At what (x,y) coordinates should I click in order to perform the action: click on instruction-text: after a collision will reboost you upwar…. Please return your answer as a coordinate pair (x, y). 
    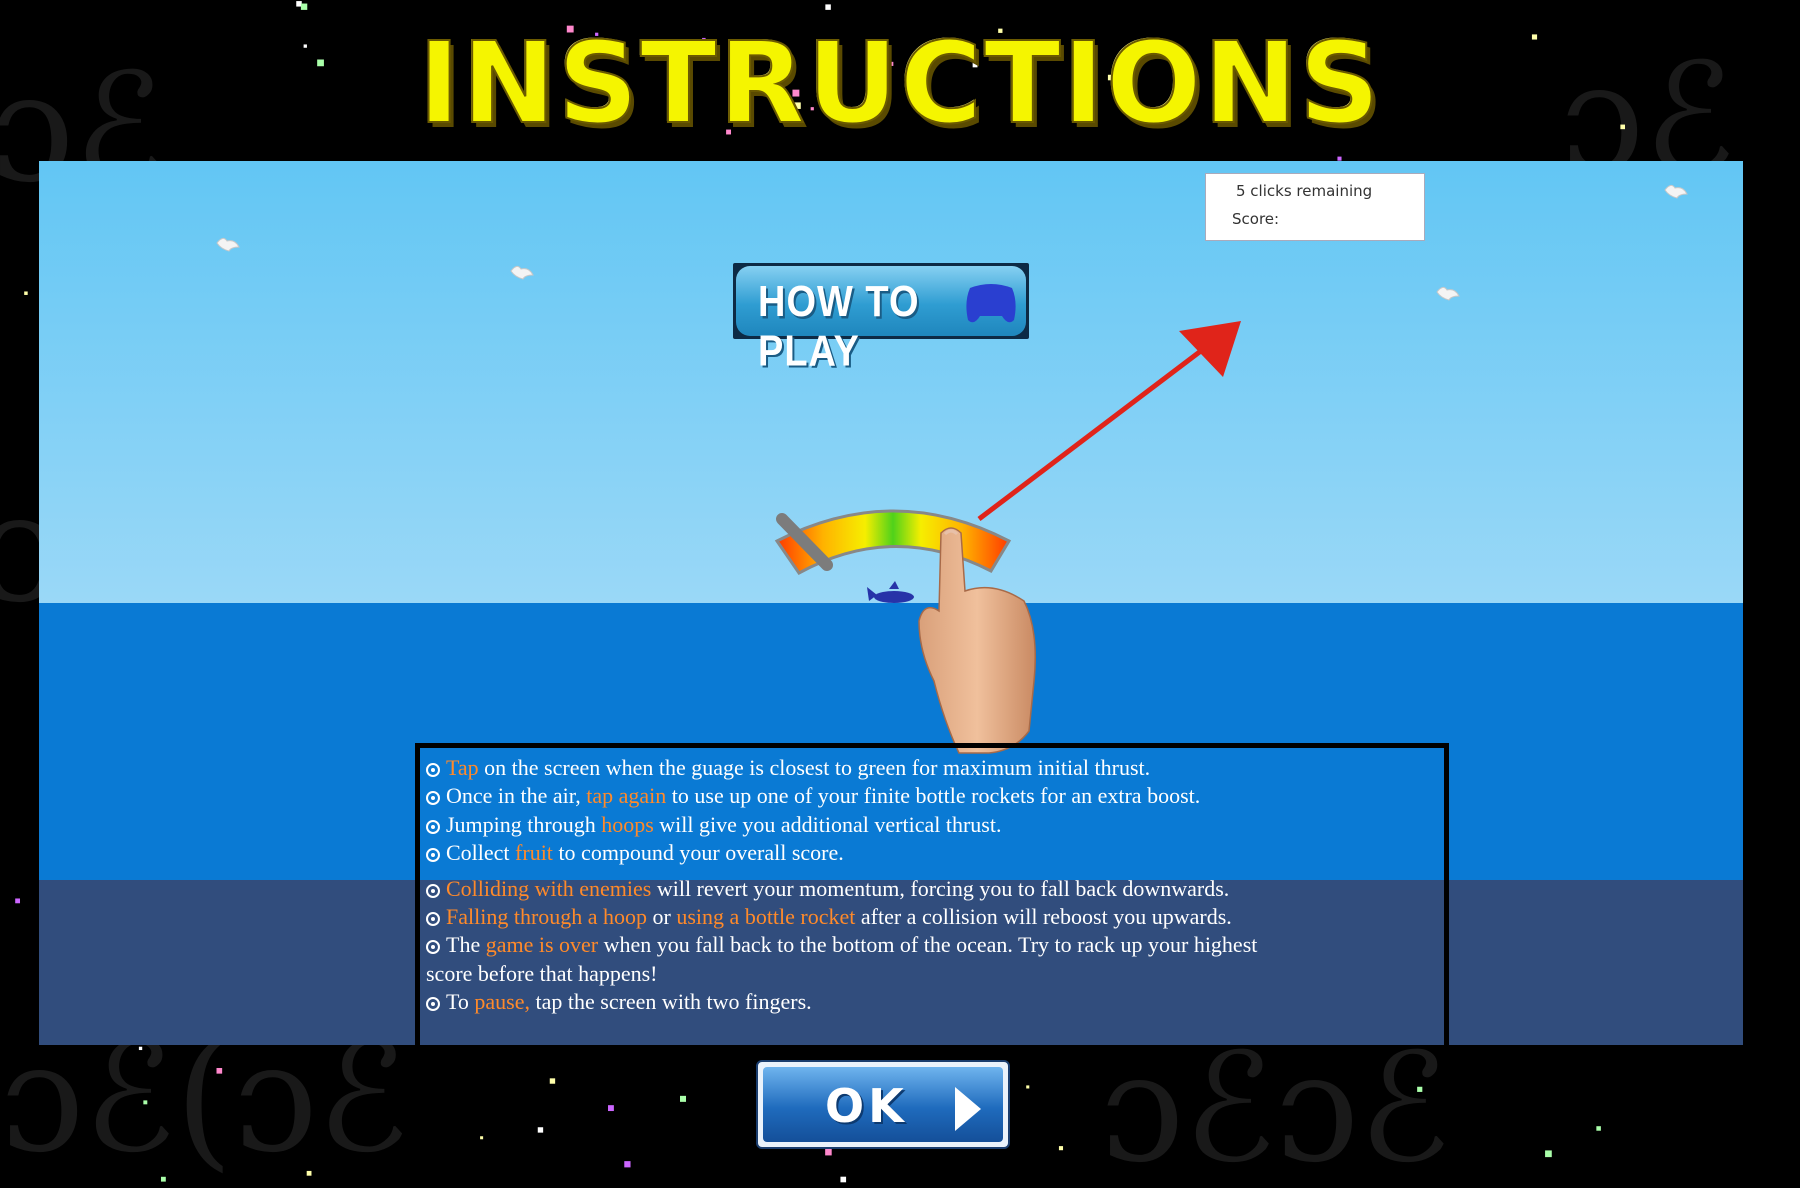
    Looking at the image, I should click on (1043, 917).